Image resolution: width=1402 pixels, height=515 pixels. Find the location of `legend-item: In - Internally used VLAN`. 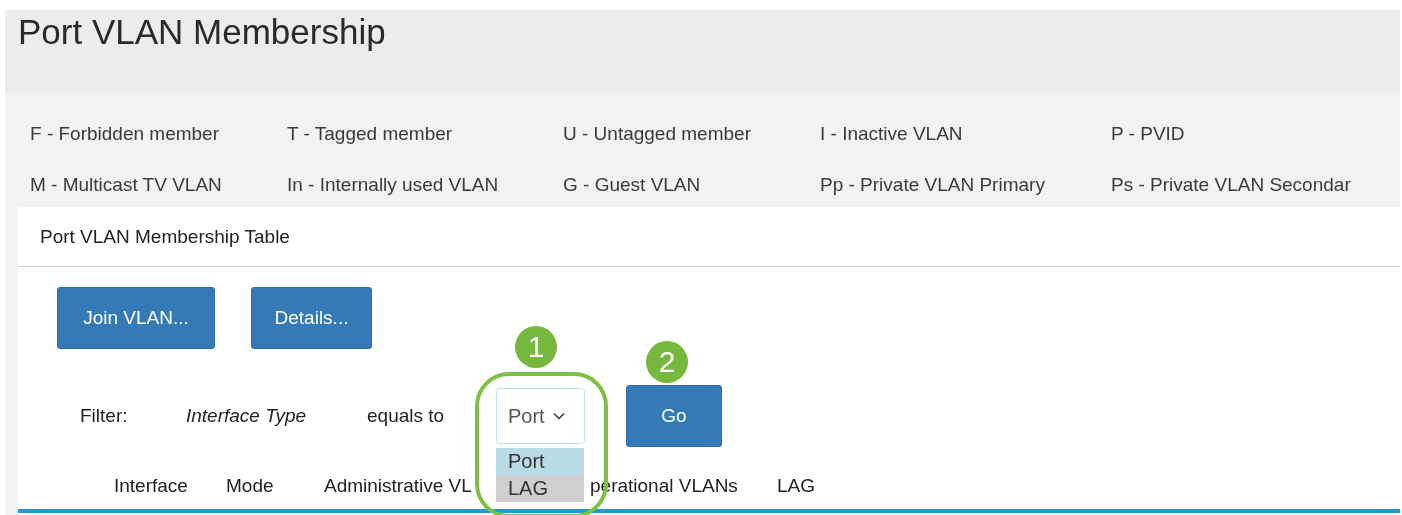

legend-item: In - Internally used VLAN is located at coordinates (393, 184).